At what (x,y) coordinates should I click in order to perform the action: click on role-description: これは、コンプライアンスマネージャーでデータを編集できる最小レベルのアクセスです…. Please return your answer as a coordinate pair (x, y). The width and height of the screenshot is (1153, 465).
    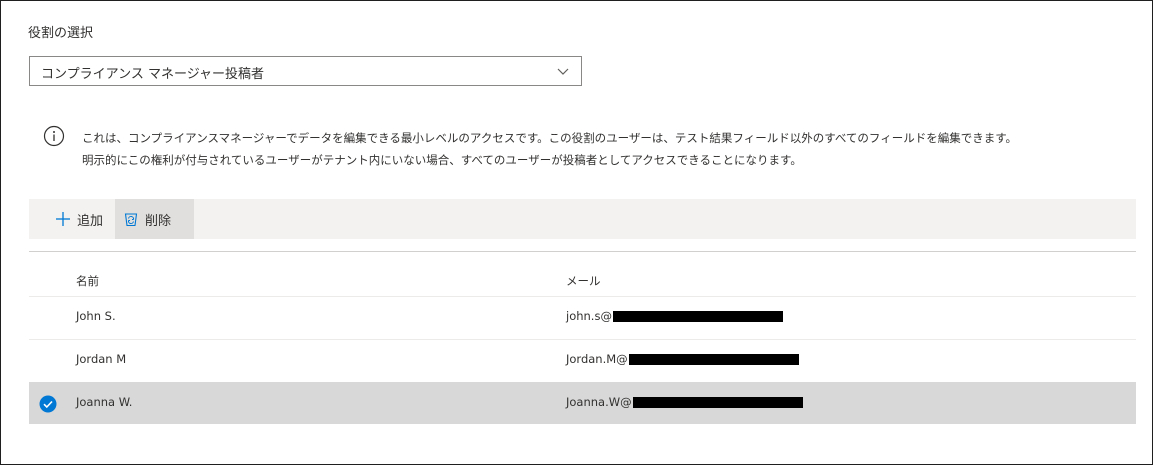
    Looking at the image, I should click on (549, 149).